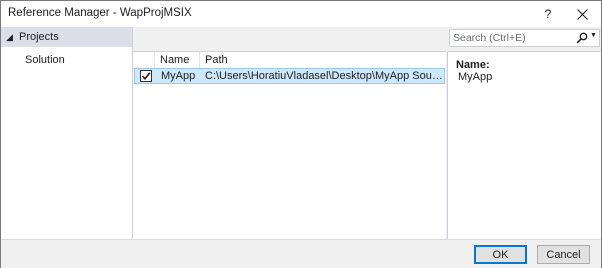 This screenshot has height=268, width=602. Describe the element at coordinates (178, 76) in the screenshot. I see `row-name-cell: MyApp` at that location.